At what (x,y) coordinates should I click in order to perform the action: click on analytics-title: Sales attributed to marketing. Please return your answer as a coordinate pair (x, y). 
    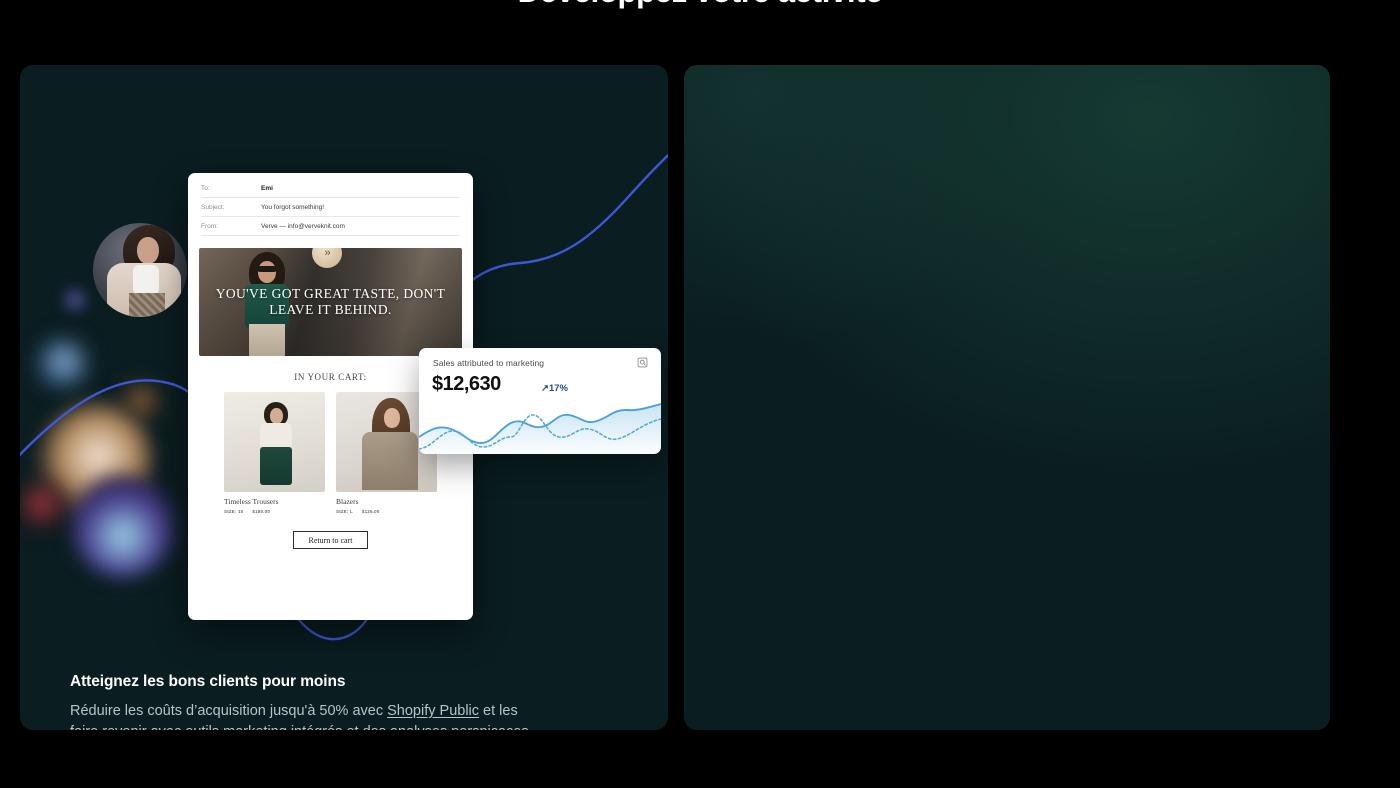
    Looking at the image, I should click on (489, 363).